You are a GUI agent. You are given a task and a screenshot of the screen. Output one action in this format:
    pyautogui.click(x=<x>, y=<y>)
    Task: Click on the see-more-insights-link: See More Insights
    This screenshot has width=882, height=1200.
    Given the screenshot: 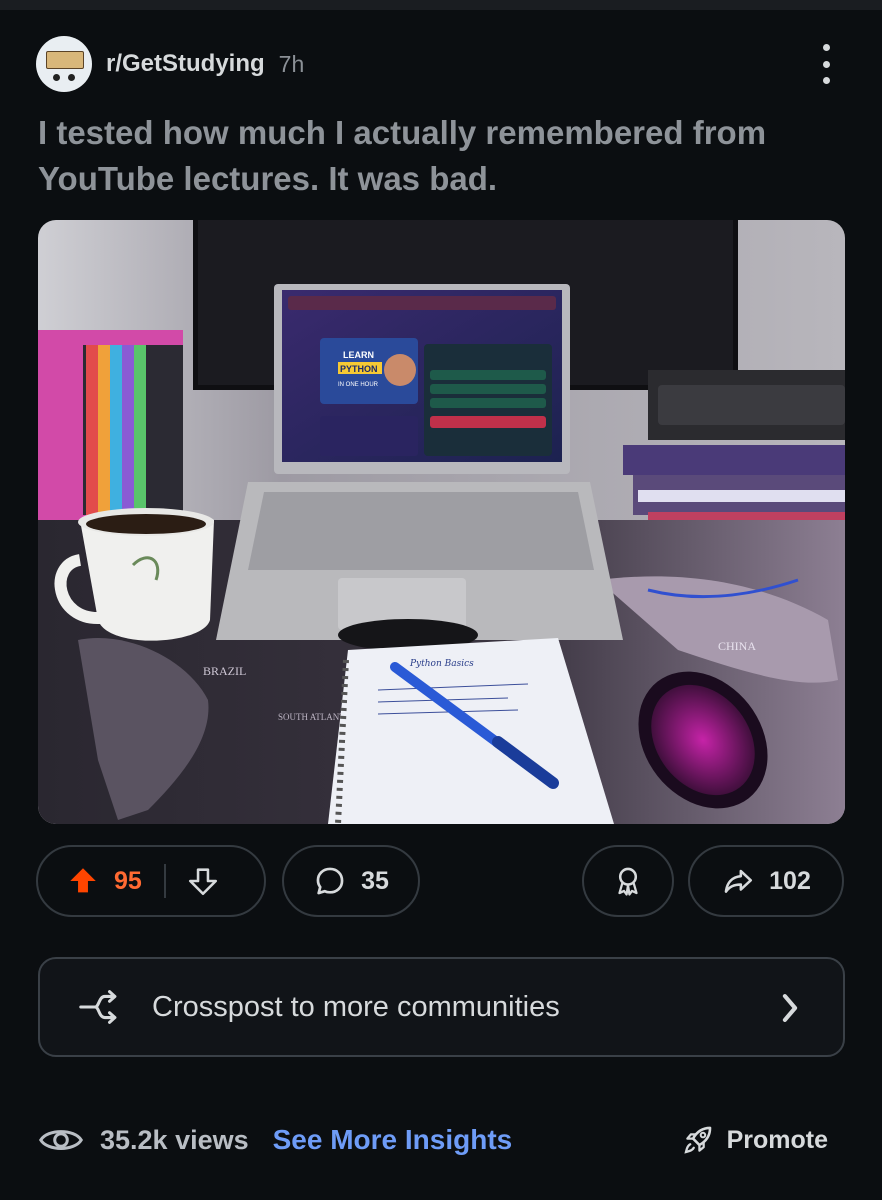 What is the action you would take?
    pyautogui.click(x=393, y=1140)
    